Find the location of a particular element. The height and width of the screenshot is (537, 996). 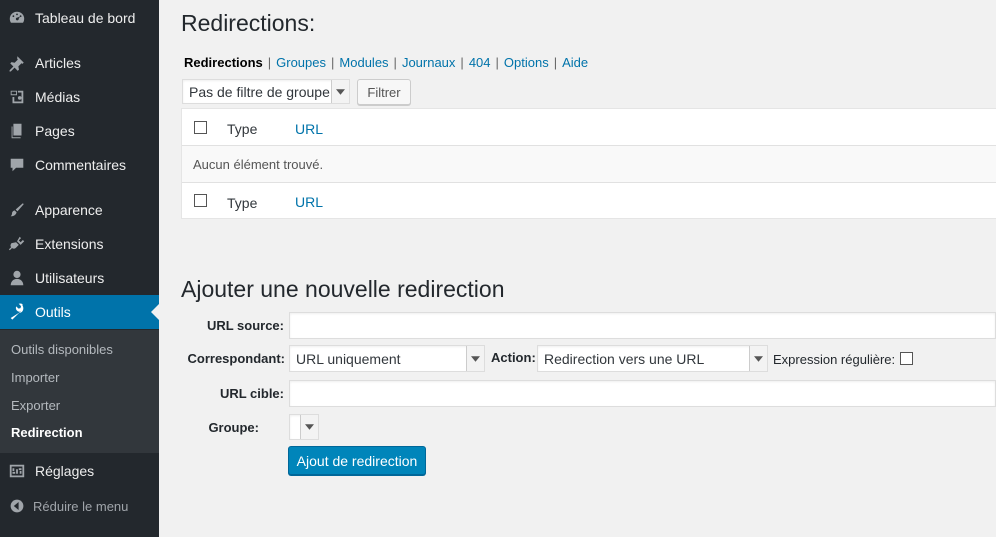

sidebar-item-articles: Articles is located at coordinates (79, 63).